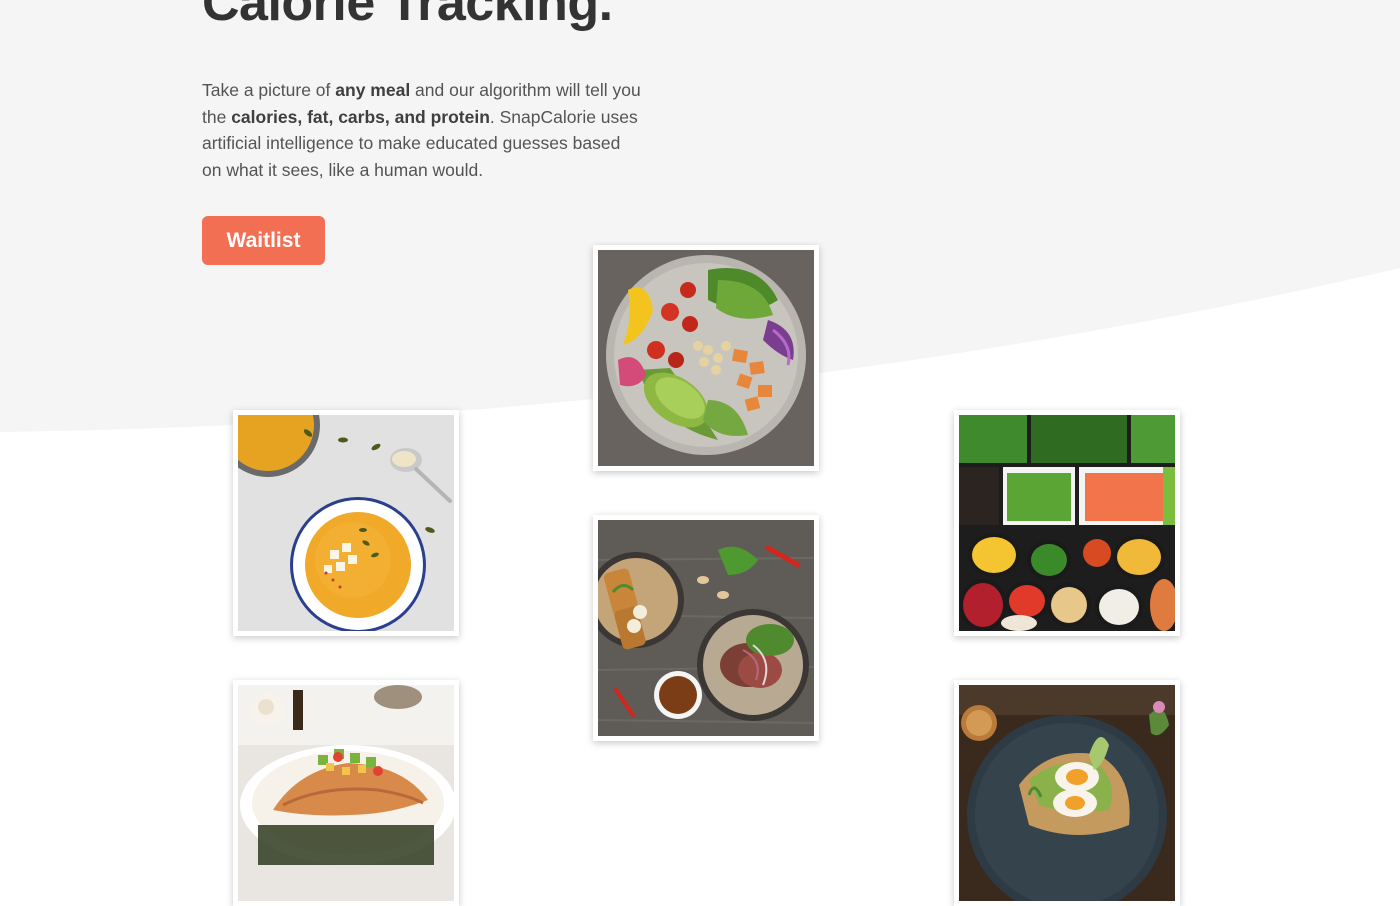 The height and width of the screenshot is (906, 1400). What do you see at coordinates (373, 90) in the screenshot?
I see `desc-emphasis-any-meal: any meal` at bounding box center [373, 90].